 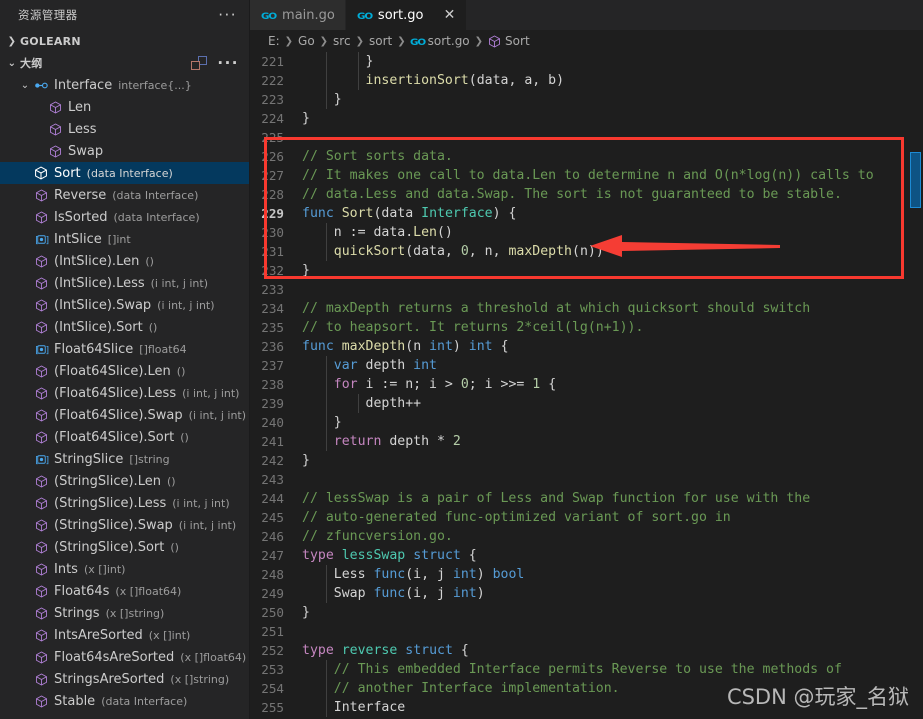 I want to click on outline-item-intslice-len: (IntSlice).Len (), so click(x=124, y=261).